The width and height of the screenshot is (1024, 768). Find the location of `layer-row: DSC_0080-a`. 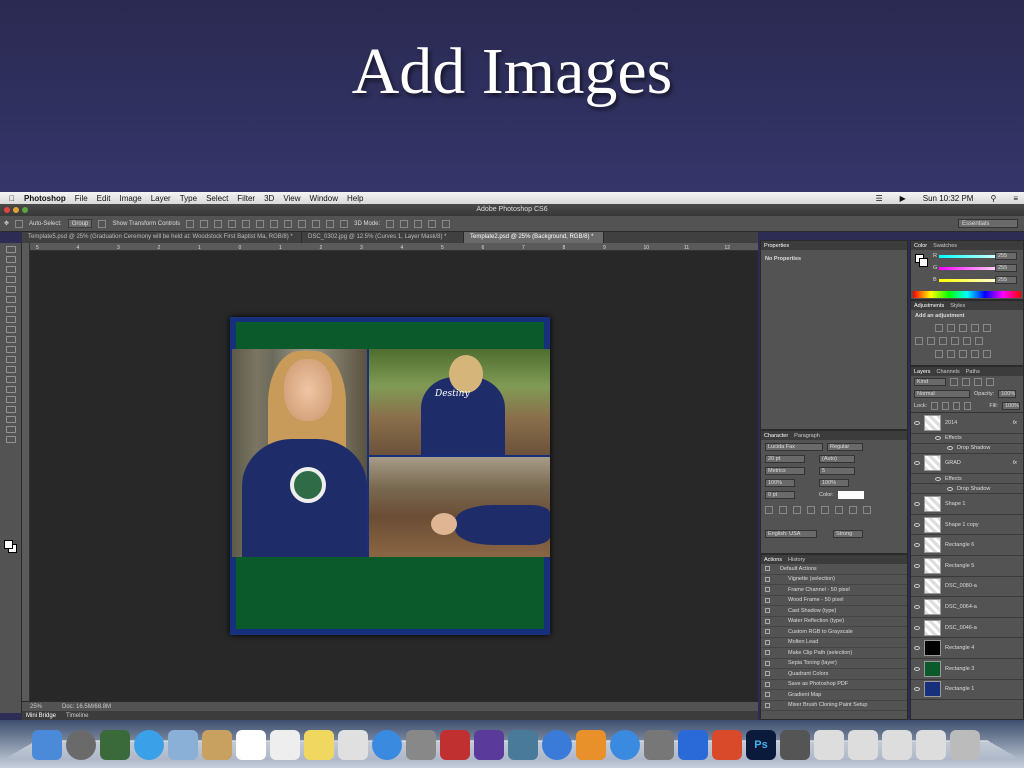

layer-row: DSC_0080-a is located at coordinates (967, 587).